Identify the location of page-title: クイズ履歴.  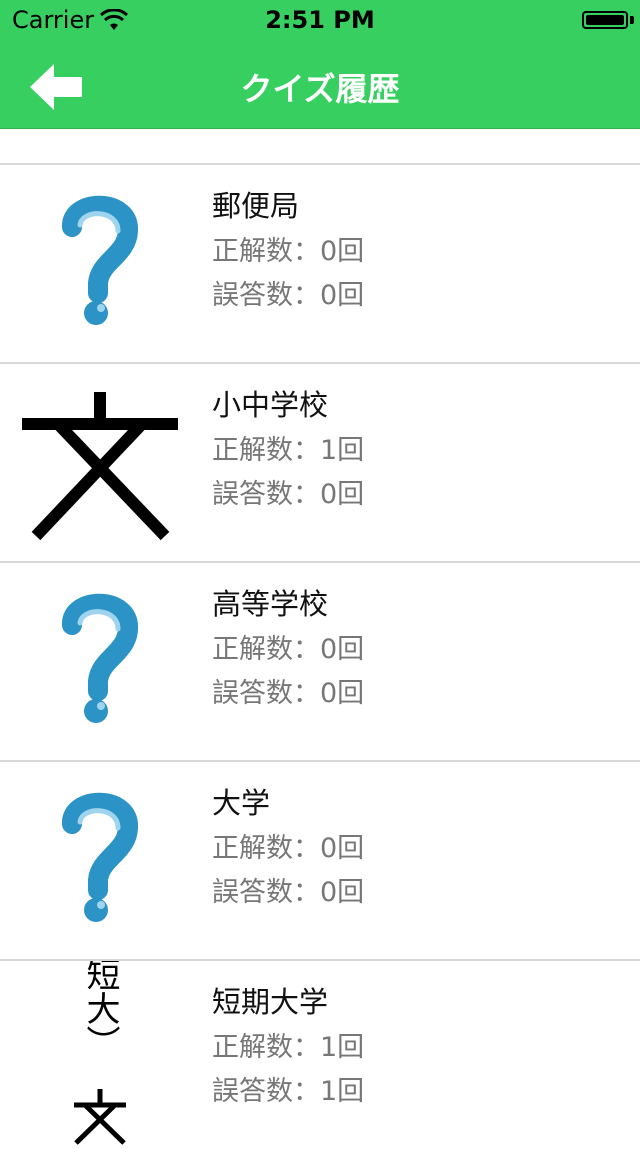
(320, 89).